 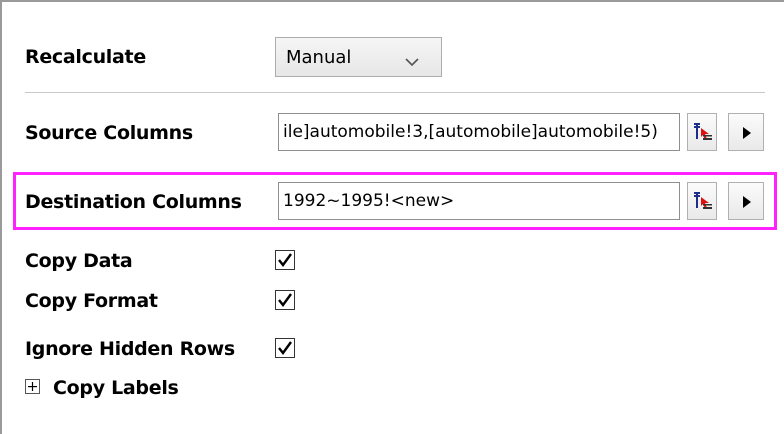 I want to click on recalculate-dropdown: Manual, so click(x=358, y=57).